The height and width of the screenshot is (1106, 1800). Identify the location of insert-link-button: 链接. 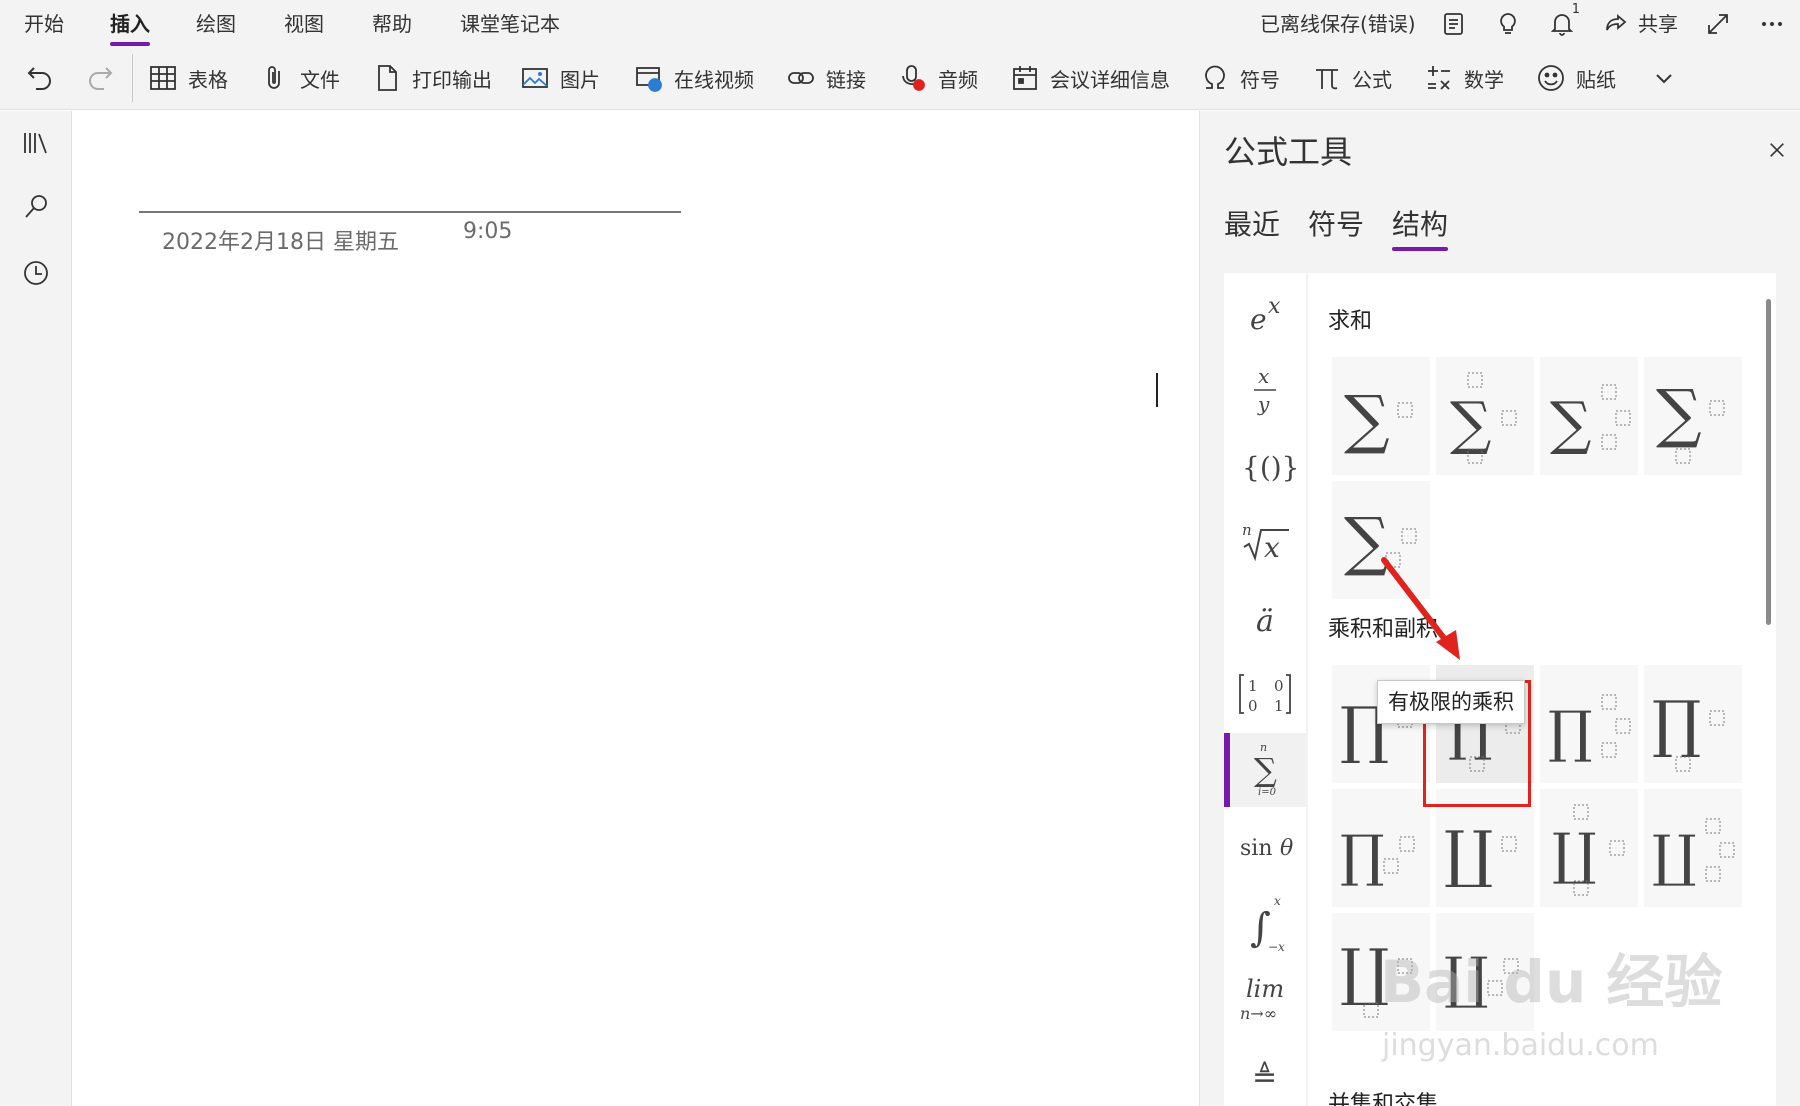
(826, 78).